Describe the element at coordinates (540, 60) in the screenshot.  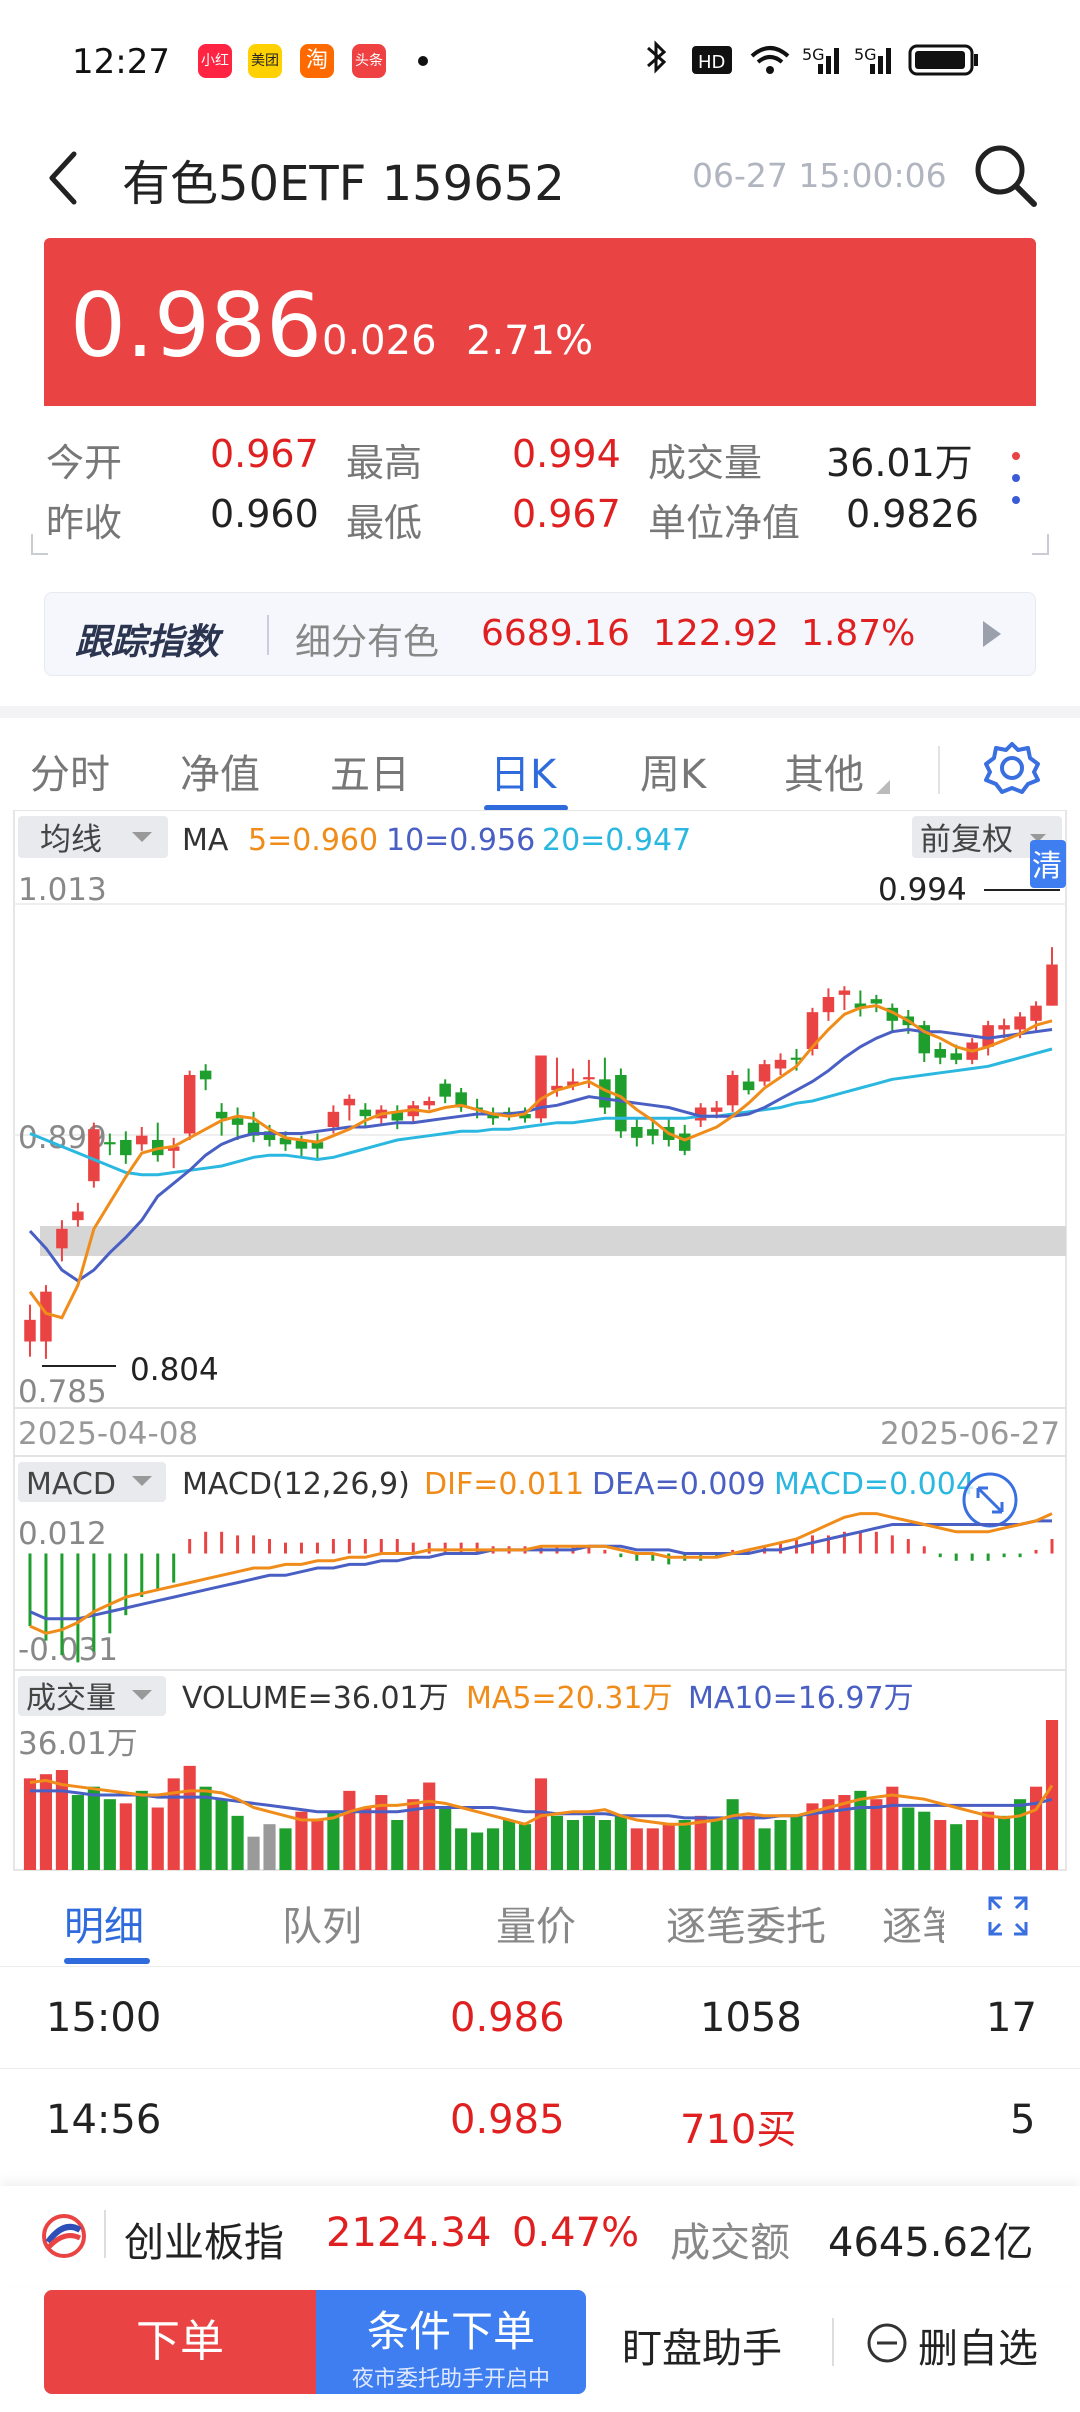
I see `status-bar: 12:27 小红书 美团 淘 头条 HD 5G 5G` at that location.